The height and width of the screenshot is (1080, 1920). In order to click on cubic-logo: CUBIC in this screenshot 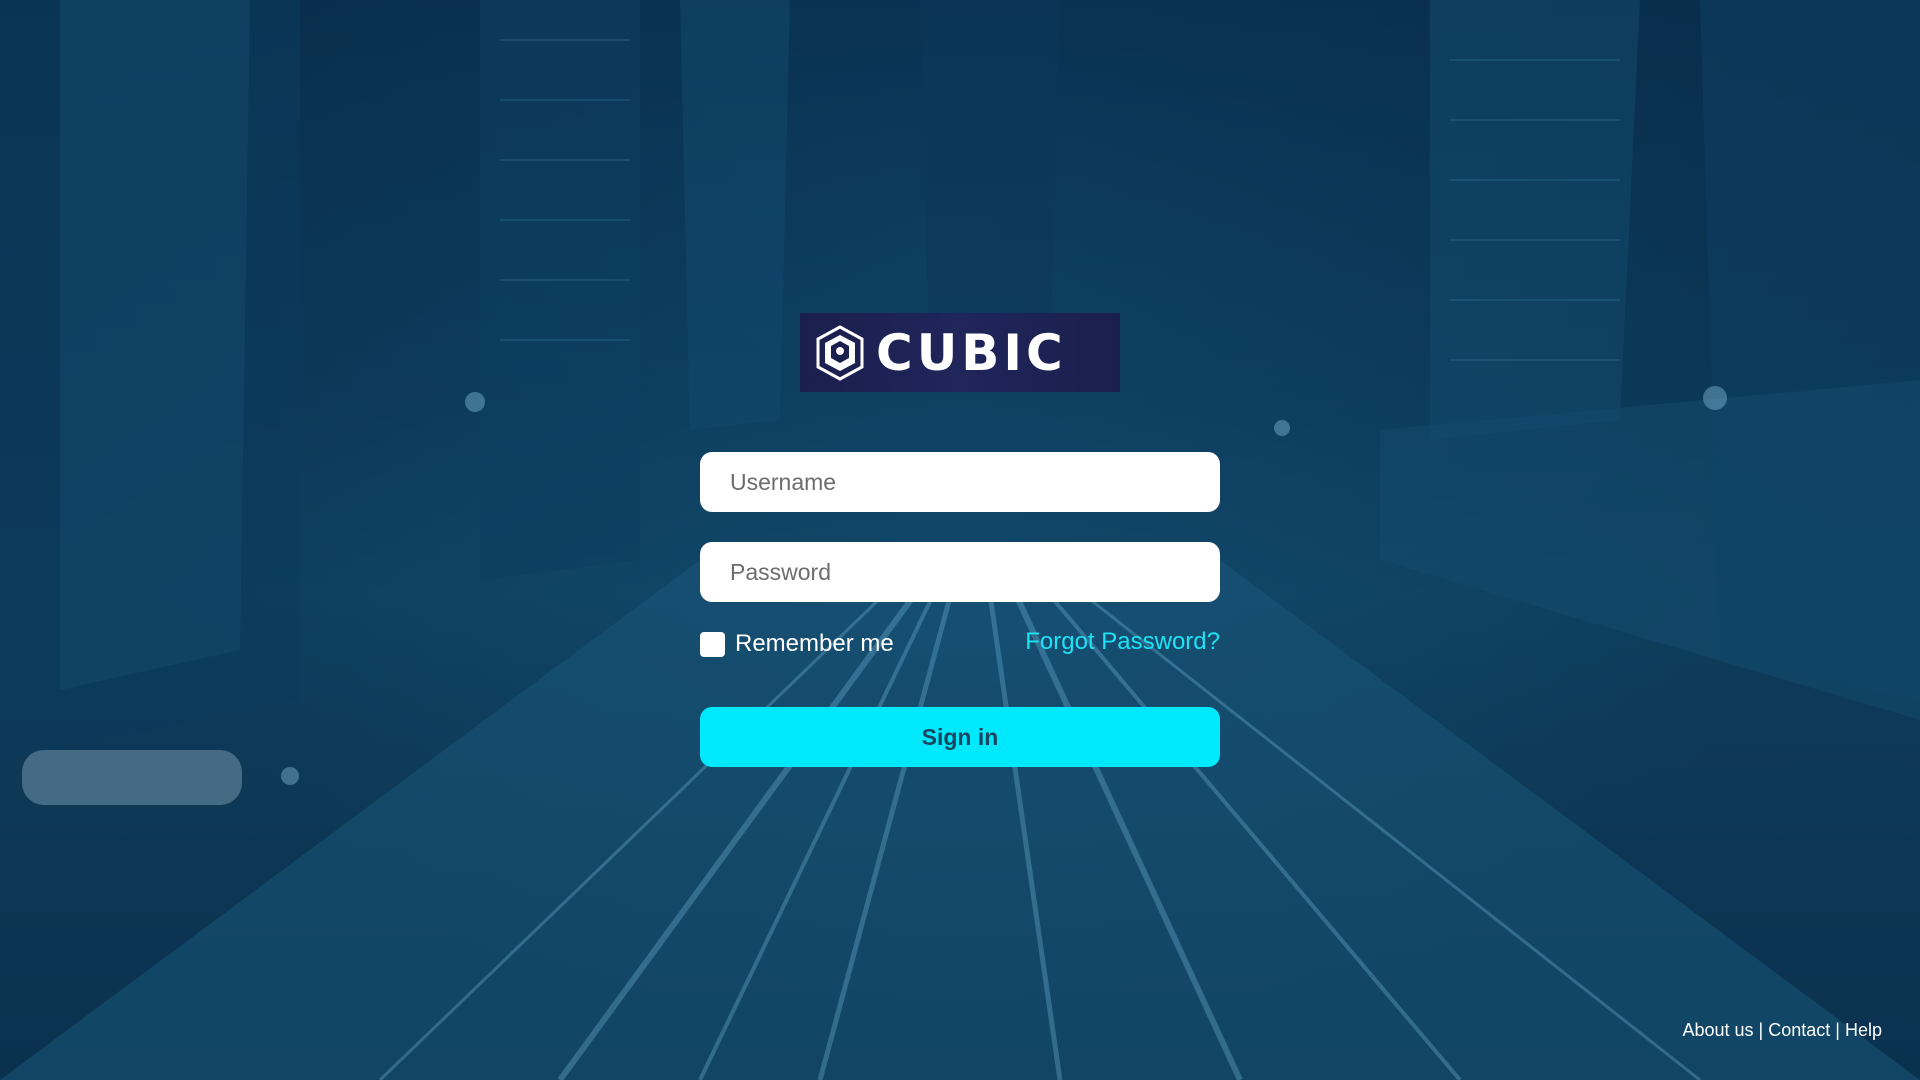, I will do `click(960, 352)`.